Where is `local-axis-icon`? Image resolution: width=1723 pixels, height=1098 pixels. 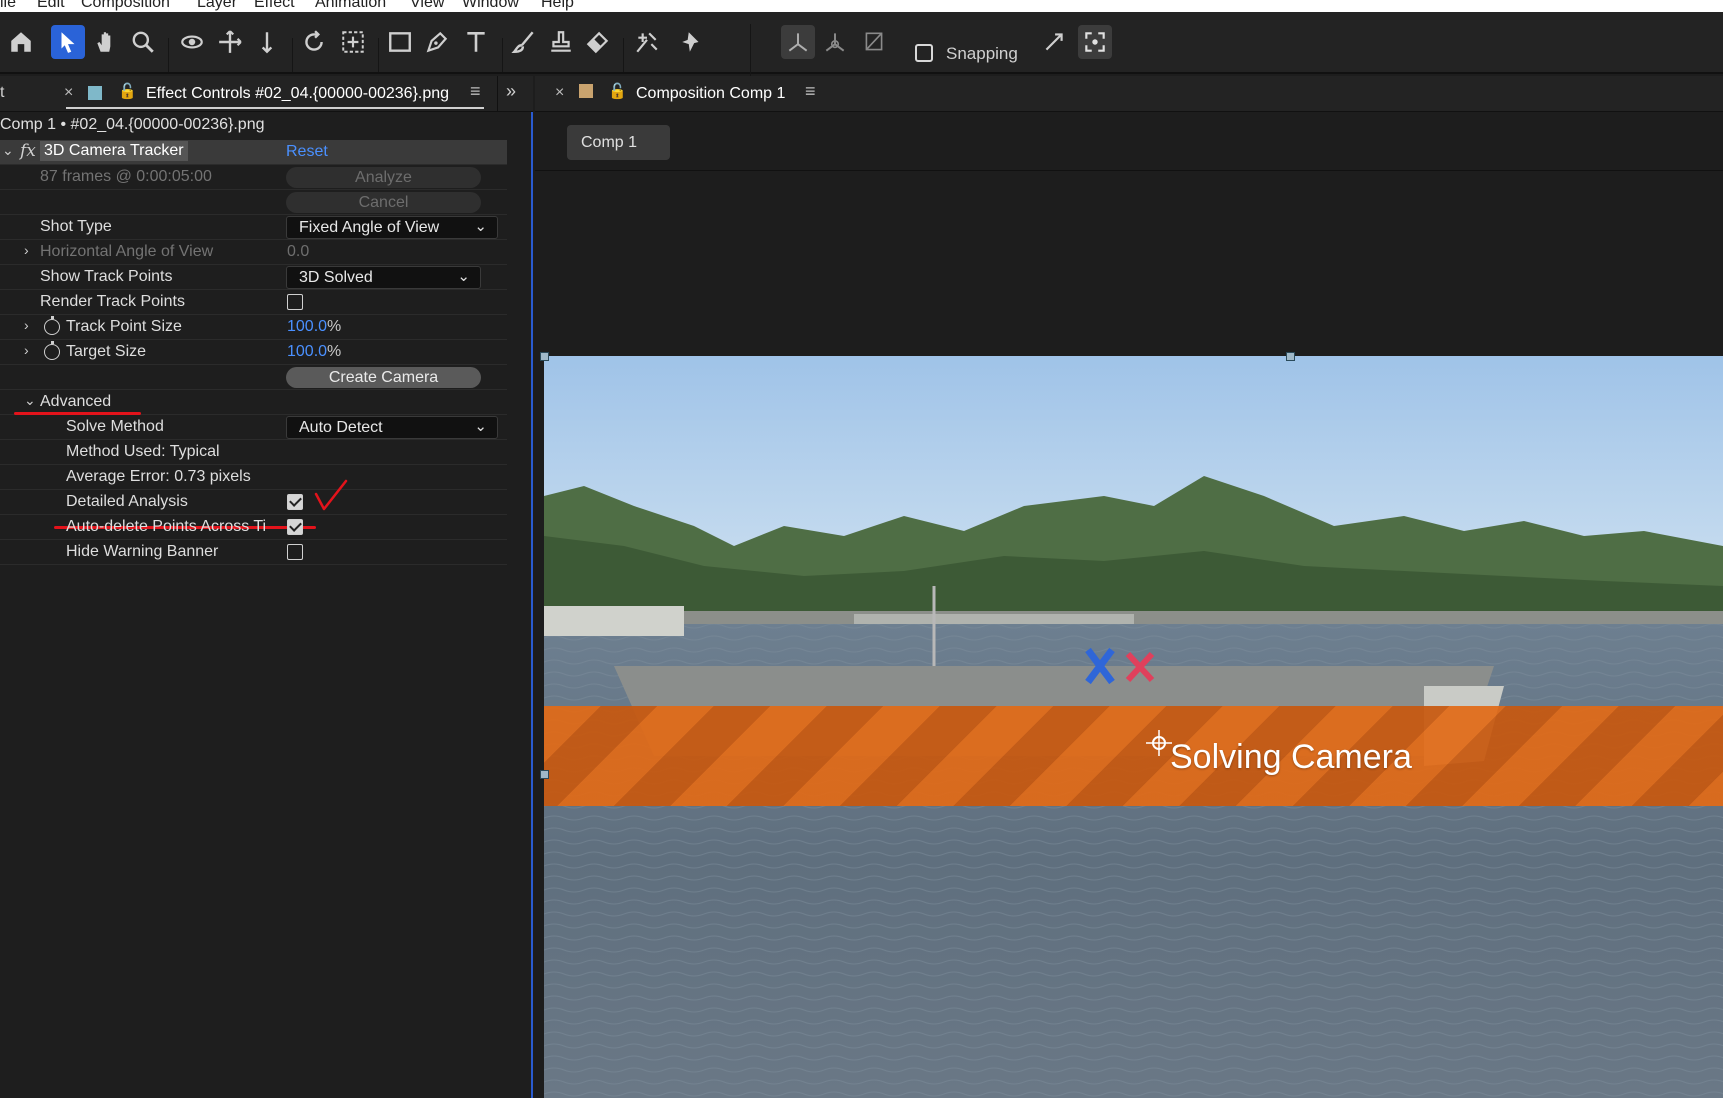 local-axis-icon is located at coordinates (798, 42).